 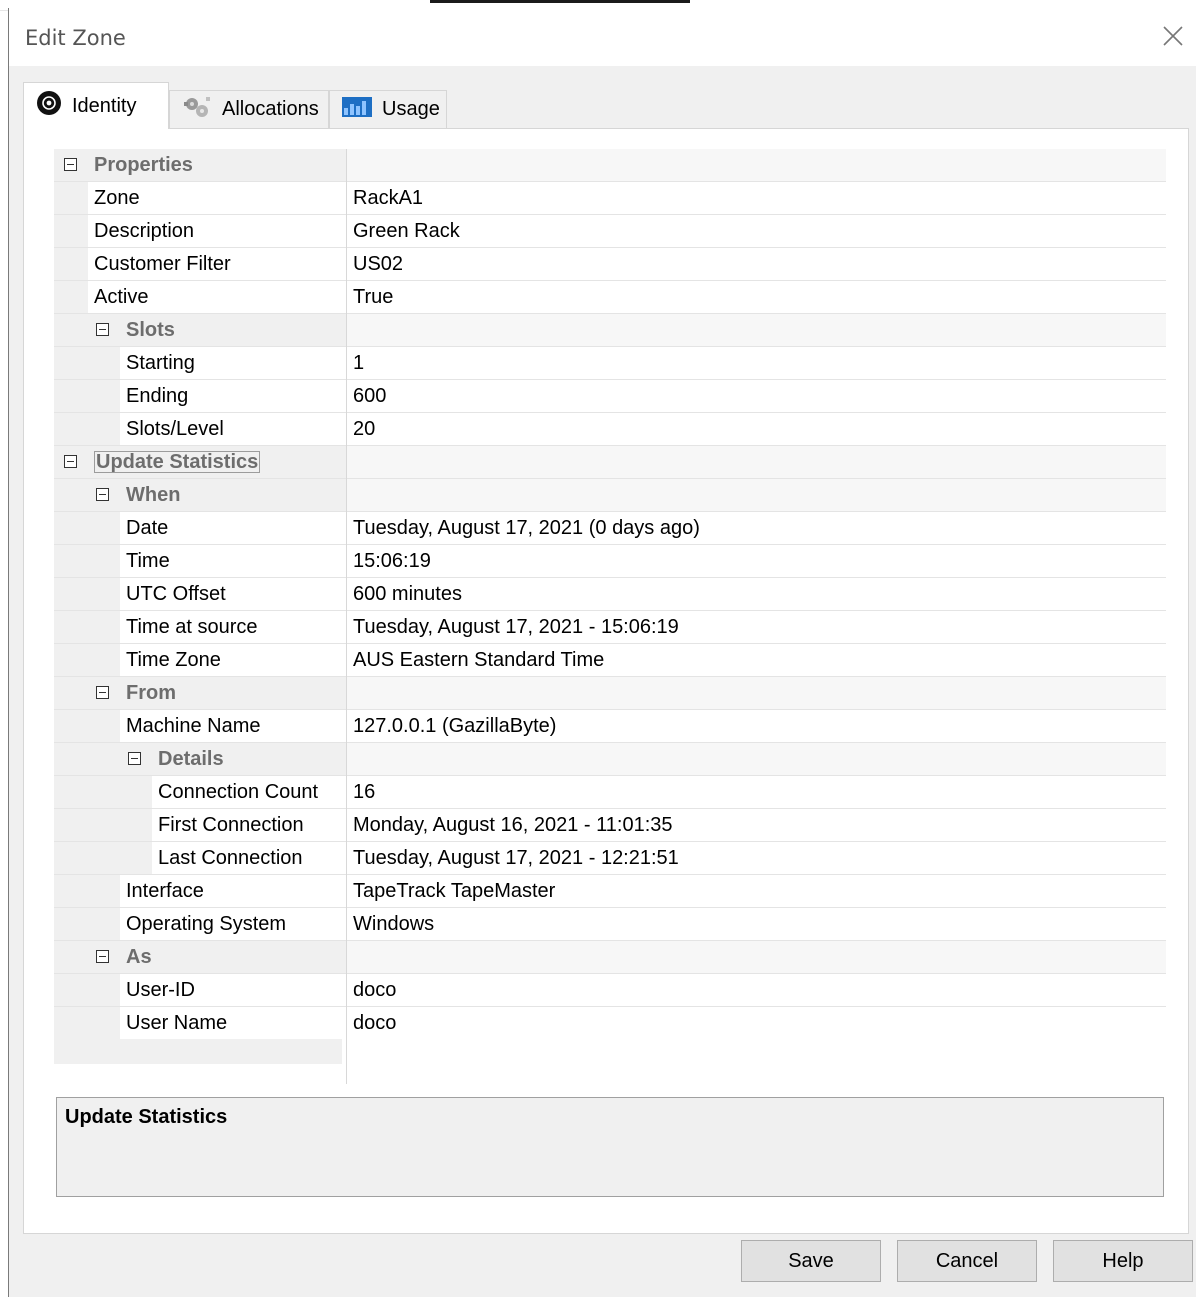 I want to click on category-label: Slots, so click(x=236, y=330).